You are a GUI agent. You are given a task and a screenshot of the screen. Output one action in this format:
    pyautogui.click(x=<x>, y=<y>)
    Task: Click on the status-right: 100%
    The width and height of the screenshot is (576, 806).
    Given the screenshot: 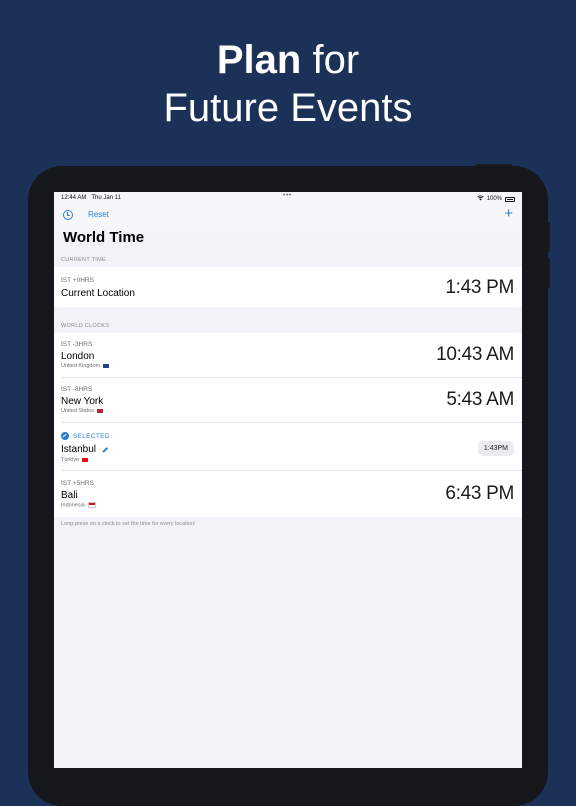 What is the action you would take?
    pyautogui.click(x=495, y=199)
    